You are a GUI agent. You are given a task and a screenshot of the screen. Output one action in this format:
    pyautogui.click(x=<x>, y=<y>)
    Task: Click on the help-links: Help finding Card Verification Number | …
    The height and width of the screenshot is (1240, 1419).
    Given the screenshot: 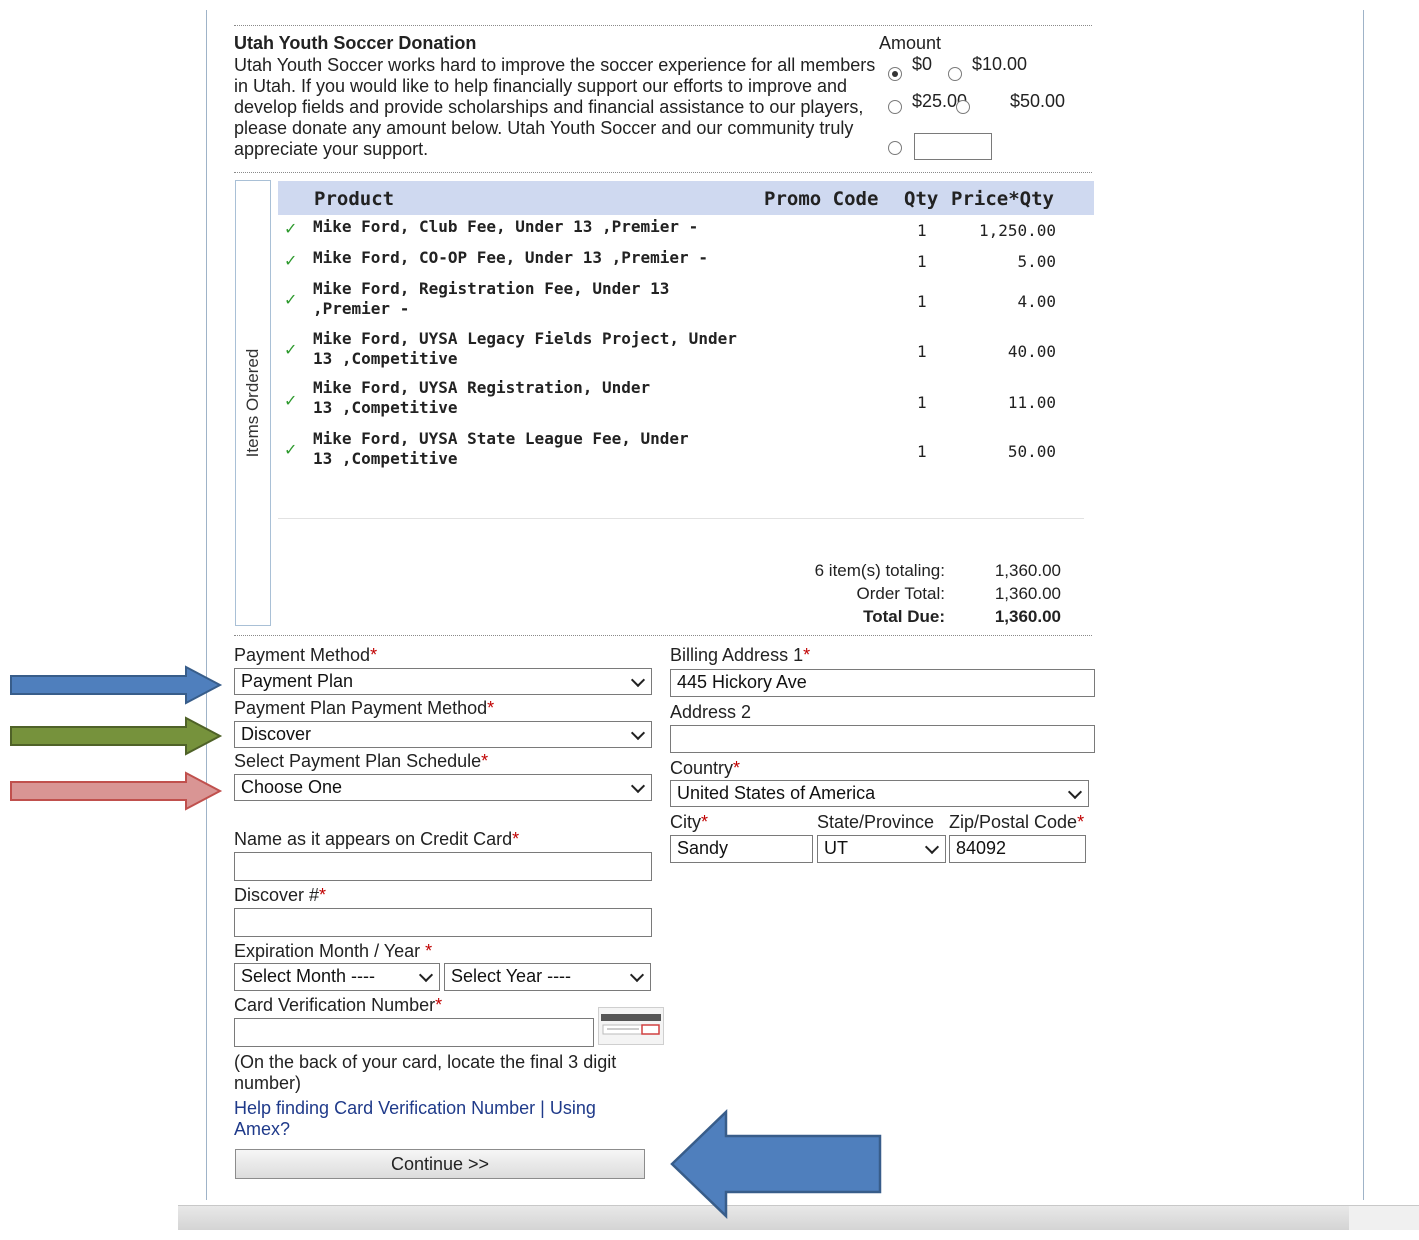 What is the action you would take?
    pyautogui.click(x=434, y=1119)
    